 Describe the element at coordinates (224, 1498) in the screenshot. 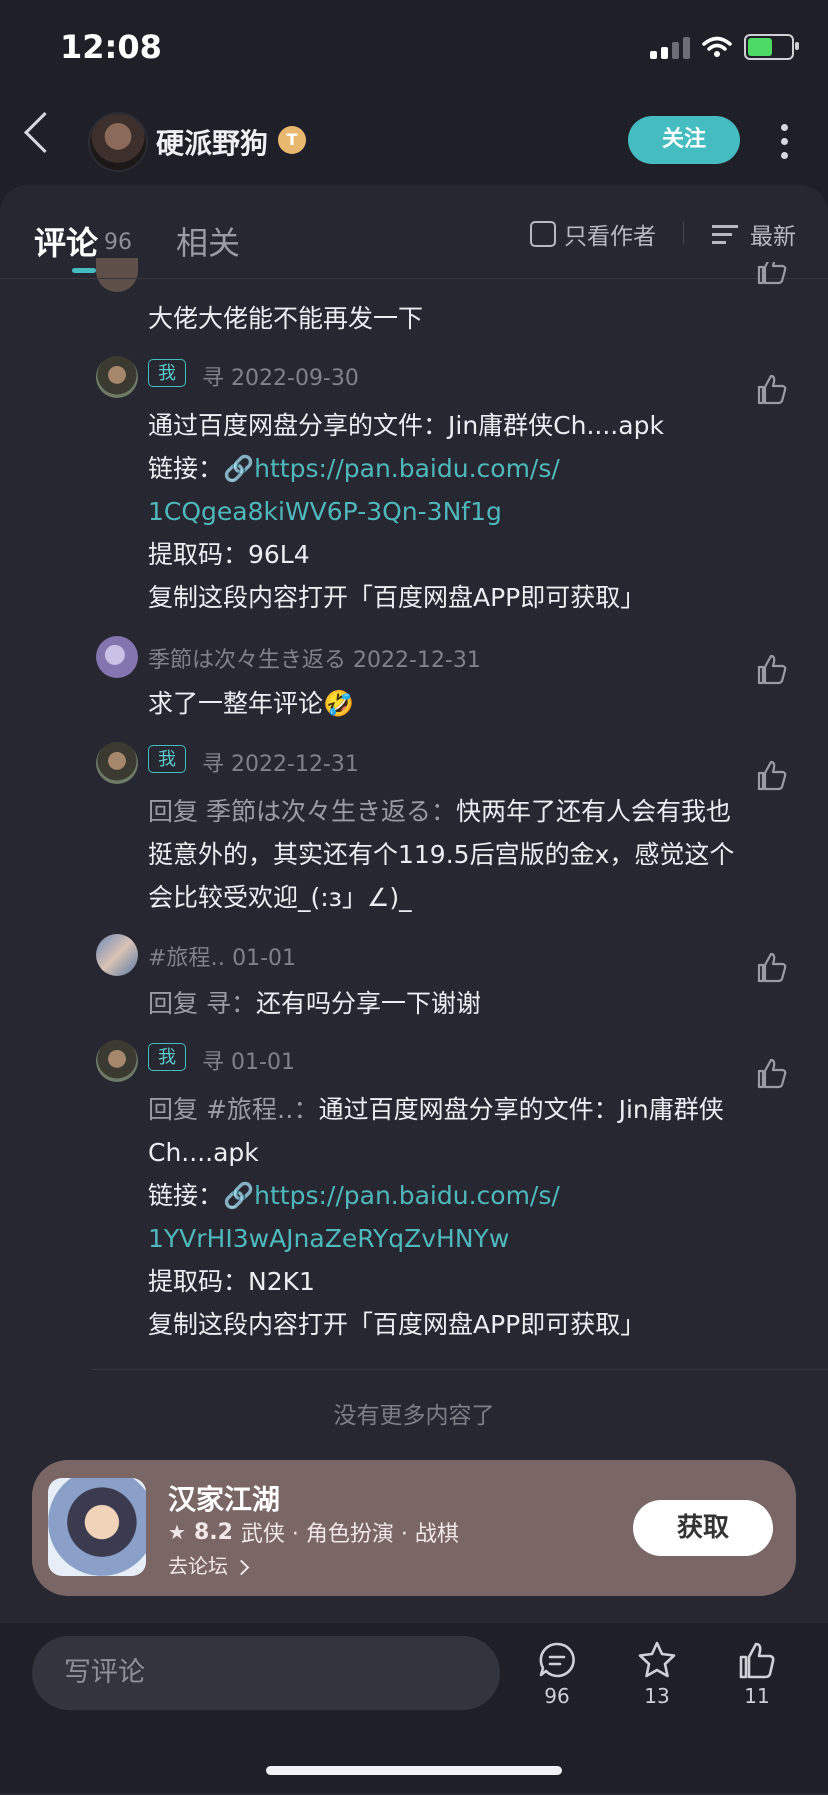

I see `game-name: 汉家江湖` at that location.